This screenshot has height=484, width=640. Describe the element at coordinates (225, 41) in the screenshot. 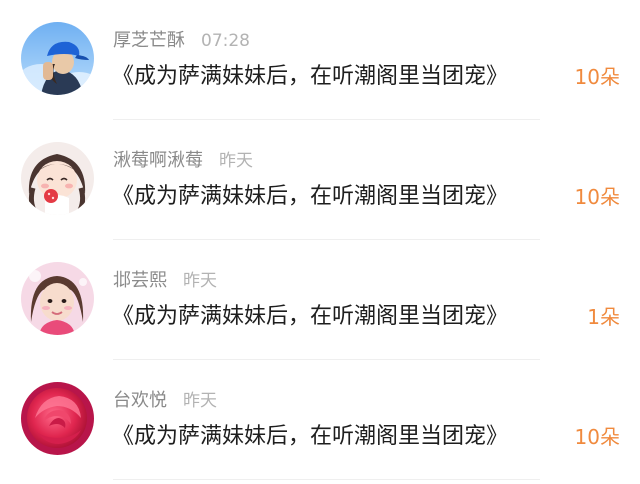

I see `timestamp: 07:28` at that location.